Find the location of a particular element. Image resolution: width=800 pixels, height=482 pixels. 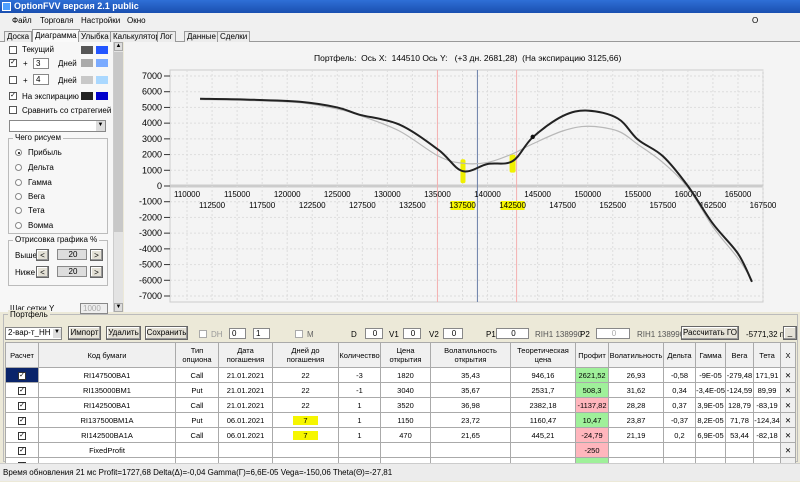

x-tick-label: 147500 is located at coordinates (562, 205).